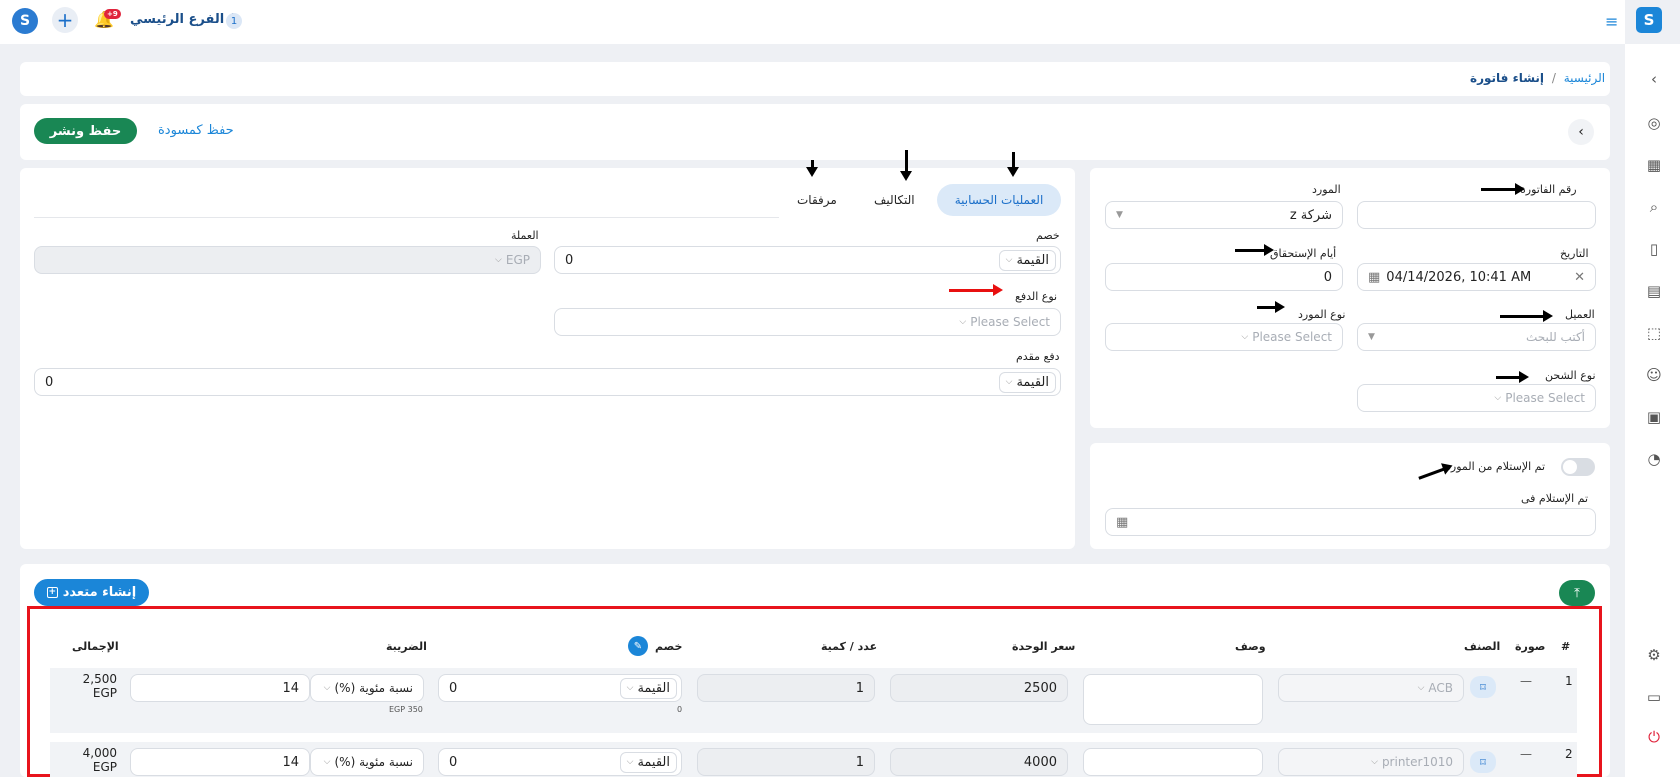 Image resolution: width=1680 pixels, height=777 pixels. What do you see at coordinates (1555, 498) in the screenshot?
I see `received-at-label: تم الإستلام فى` at bounding box center [1555, 498].